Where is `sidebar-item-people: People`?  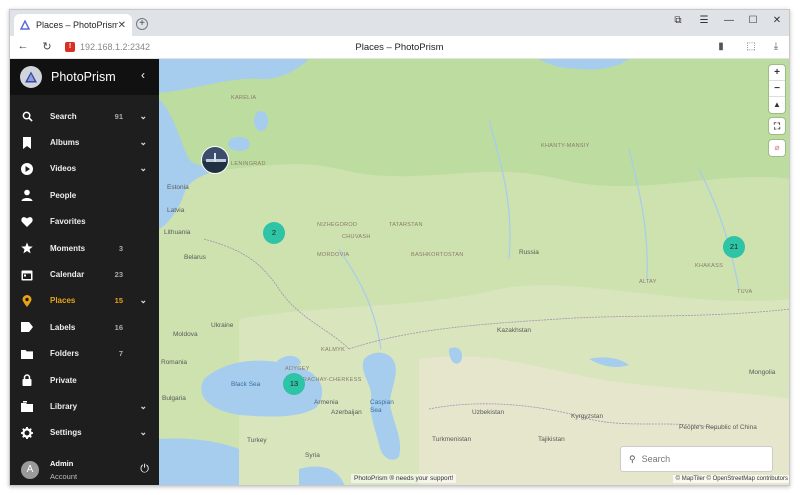
sidebar-item-people: People is located at coordinates (84, 195).